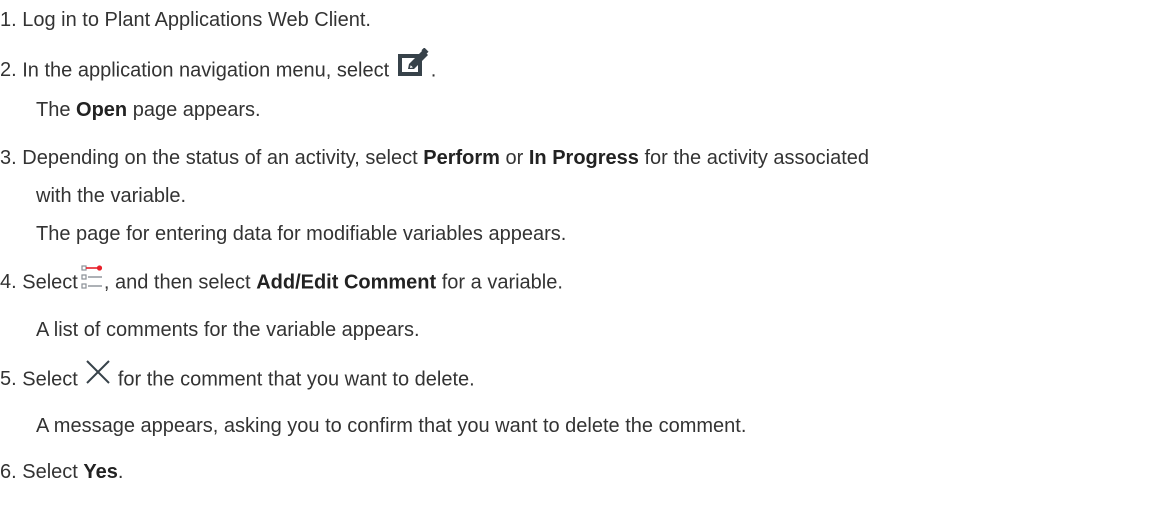  What do you see at coordinates (50, 379) in the screenshot?
I see `step-5-text: Select` at bounding box center [50, 379].